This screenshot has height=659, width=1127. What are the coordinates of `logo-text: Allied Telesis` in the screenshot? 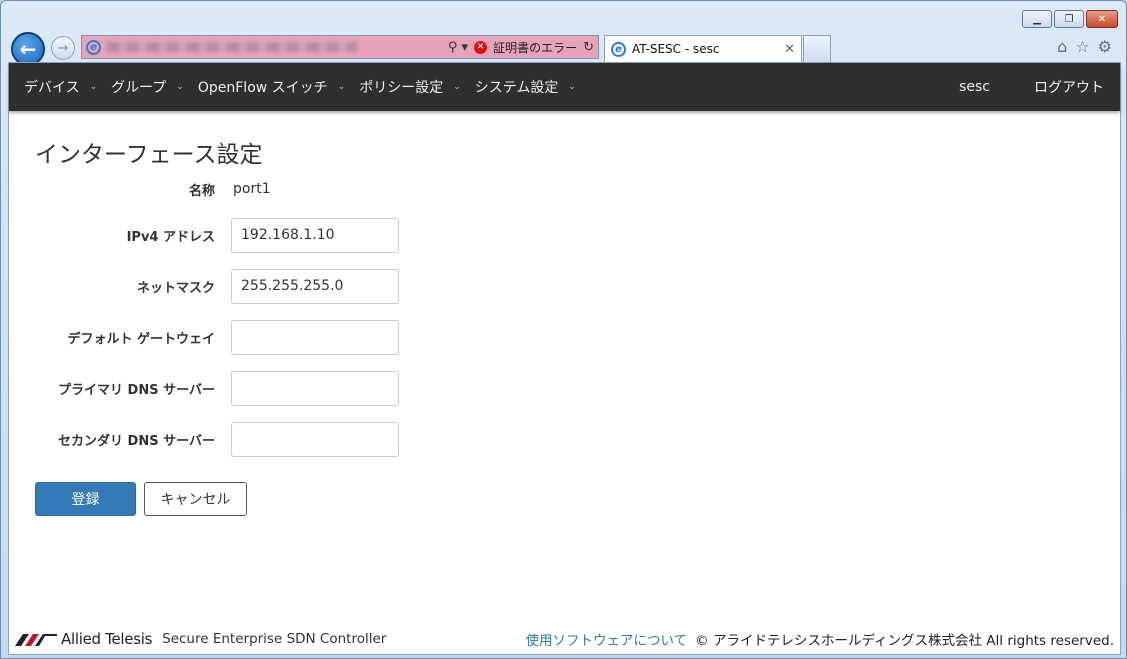 It's located at (107, 639).